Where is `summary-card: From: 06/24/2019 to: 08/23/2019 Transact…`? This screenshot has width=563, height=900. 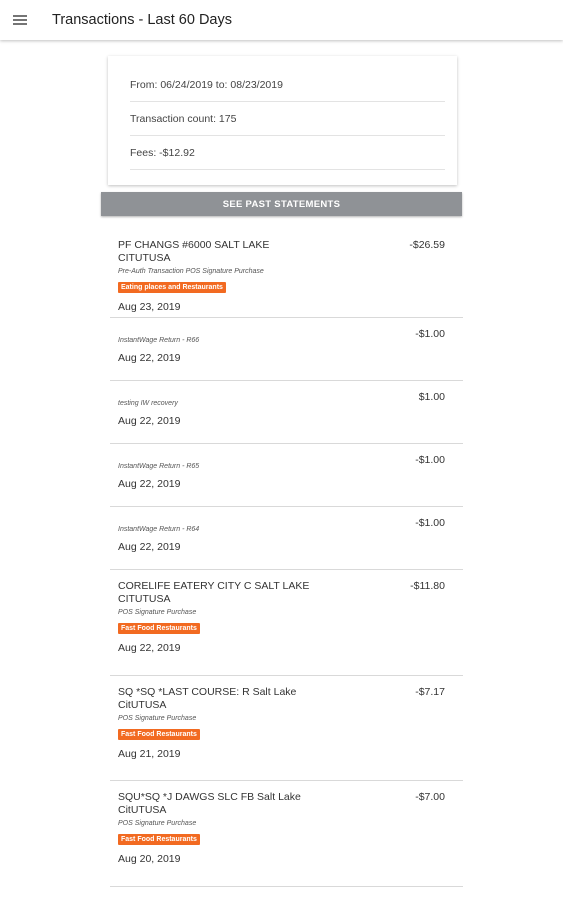 summary-card: From: 06/24/2019 to: 08/23/2019 Transact… is located at coordinates (282, 120).